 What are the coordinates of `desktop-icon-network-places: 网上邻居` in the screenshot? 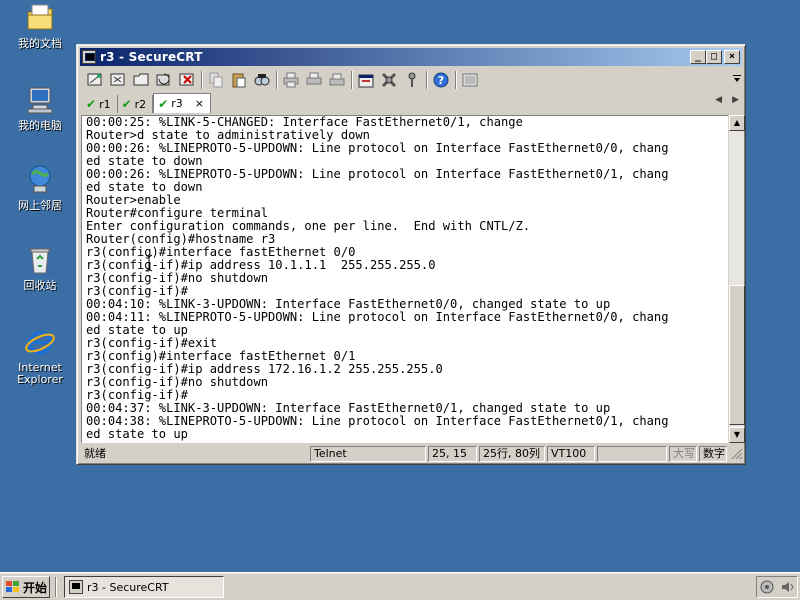 It's located at (40, 188).